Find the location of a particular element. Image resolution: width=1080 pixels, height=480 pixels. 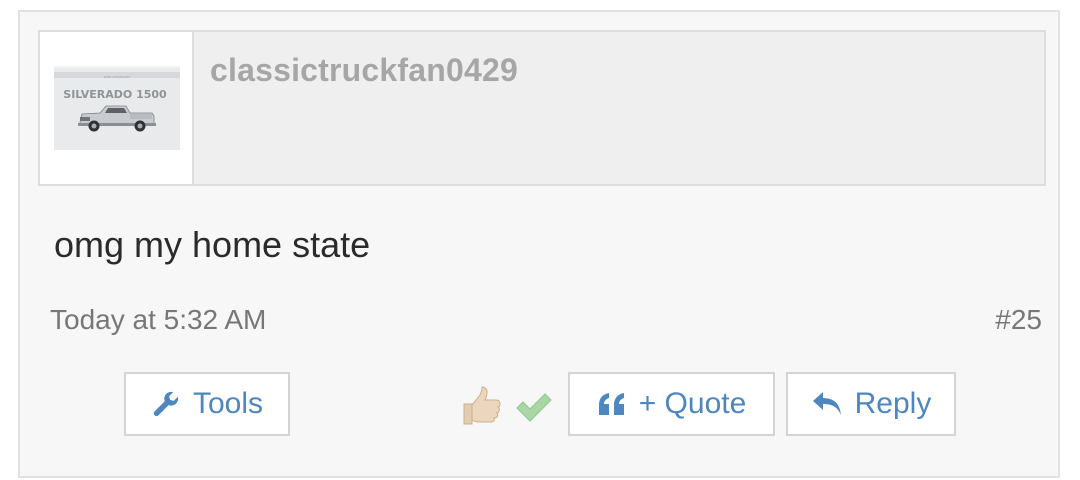

reply-arrow-icon is located at coordinates (826, 403).